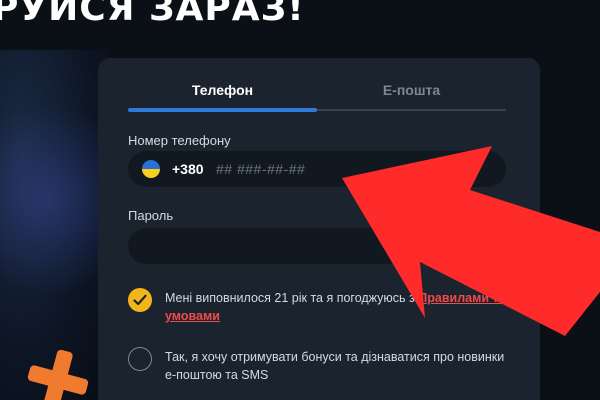  I want to click on terms-checkbox, so click(140, 300).